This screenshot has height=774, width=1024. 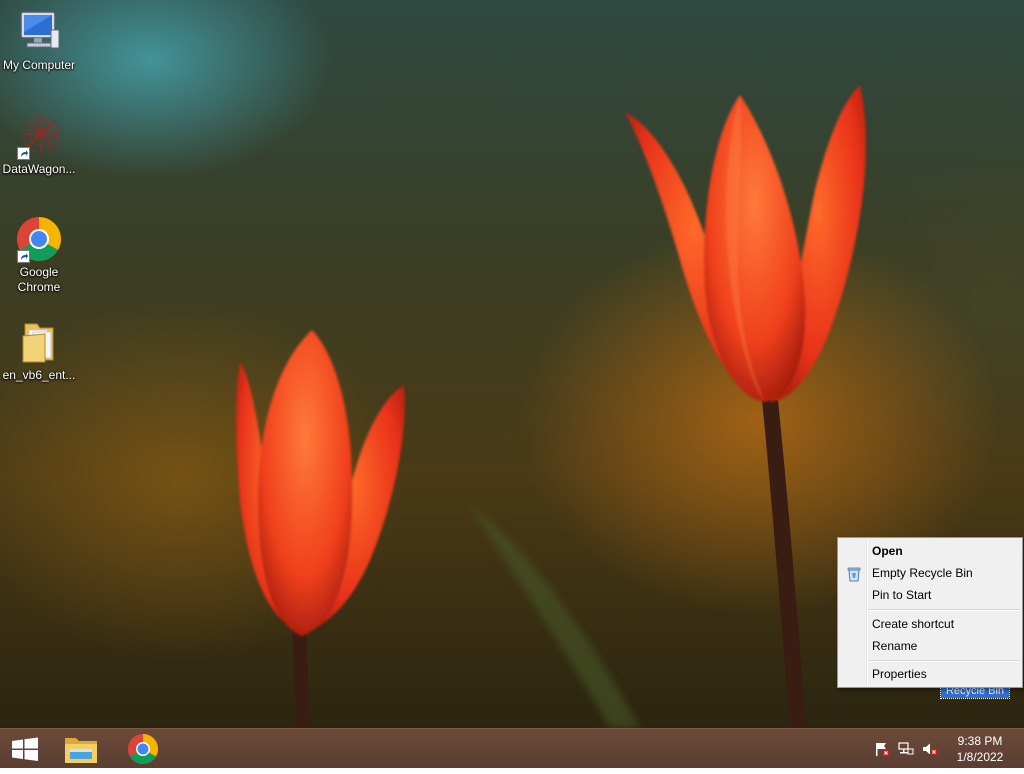 What do you see at coordinates (930, 674) in the screenshot?
I see `menu-item-properties: Properties` at bounding box center [930, 674].